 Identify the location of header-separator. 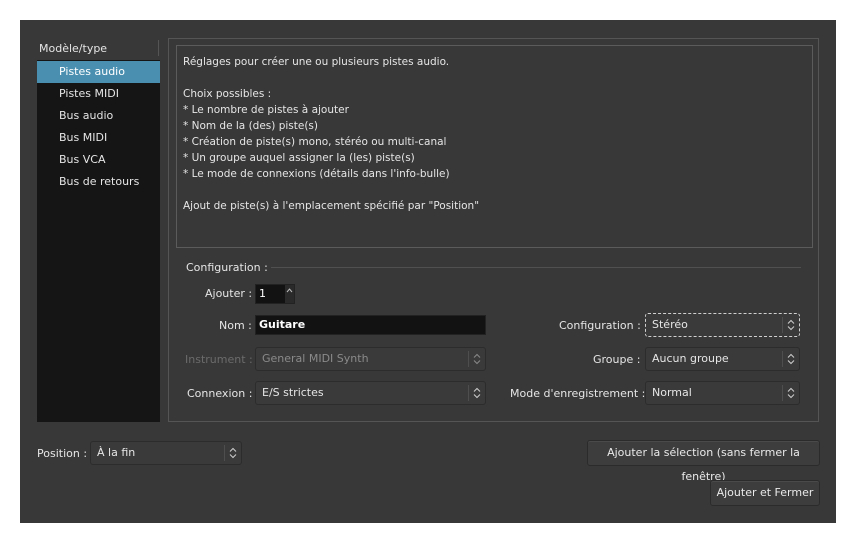
(158, 48).